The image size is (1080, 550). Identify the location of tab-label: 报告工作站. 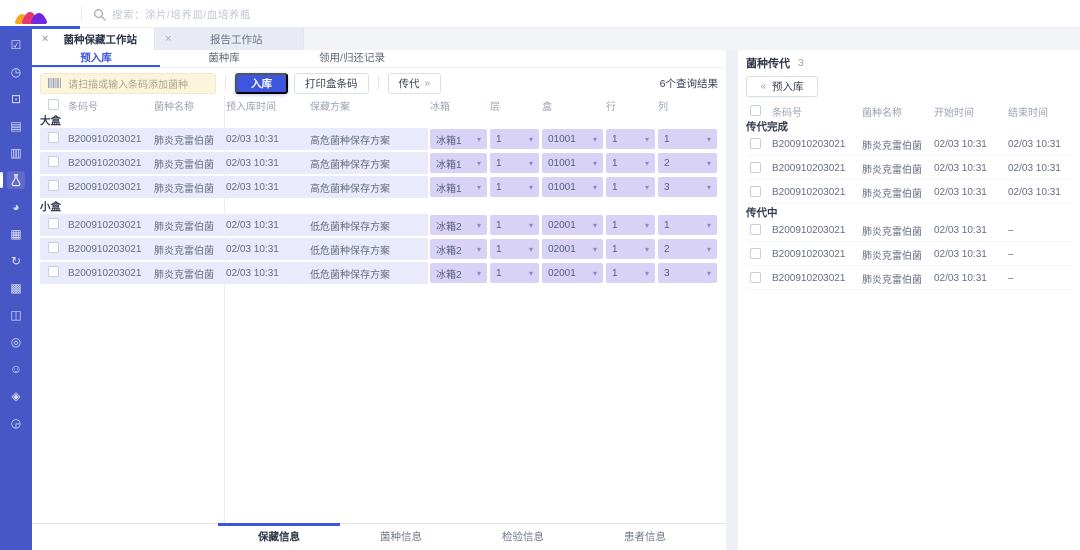
(236, 39).